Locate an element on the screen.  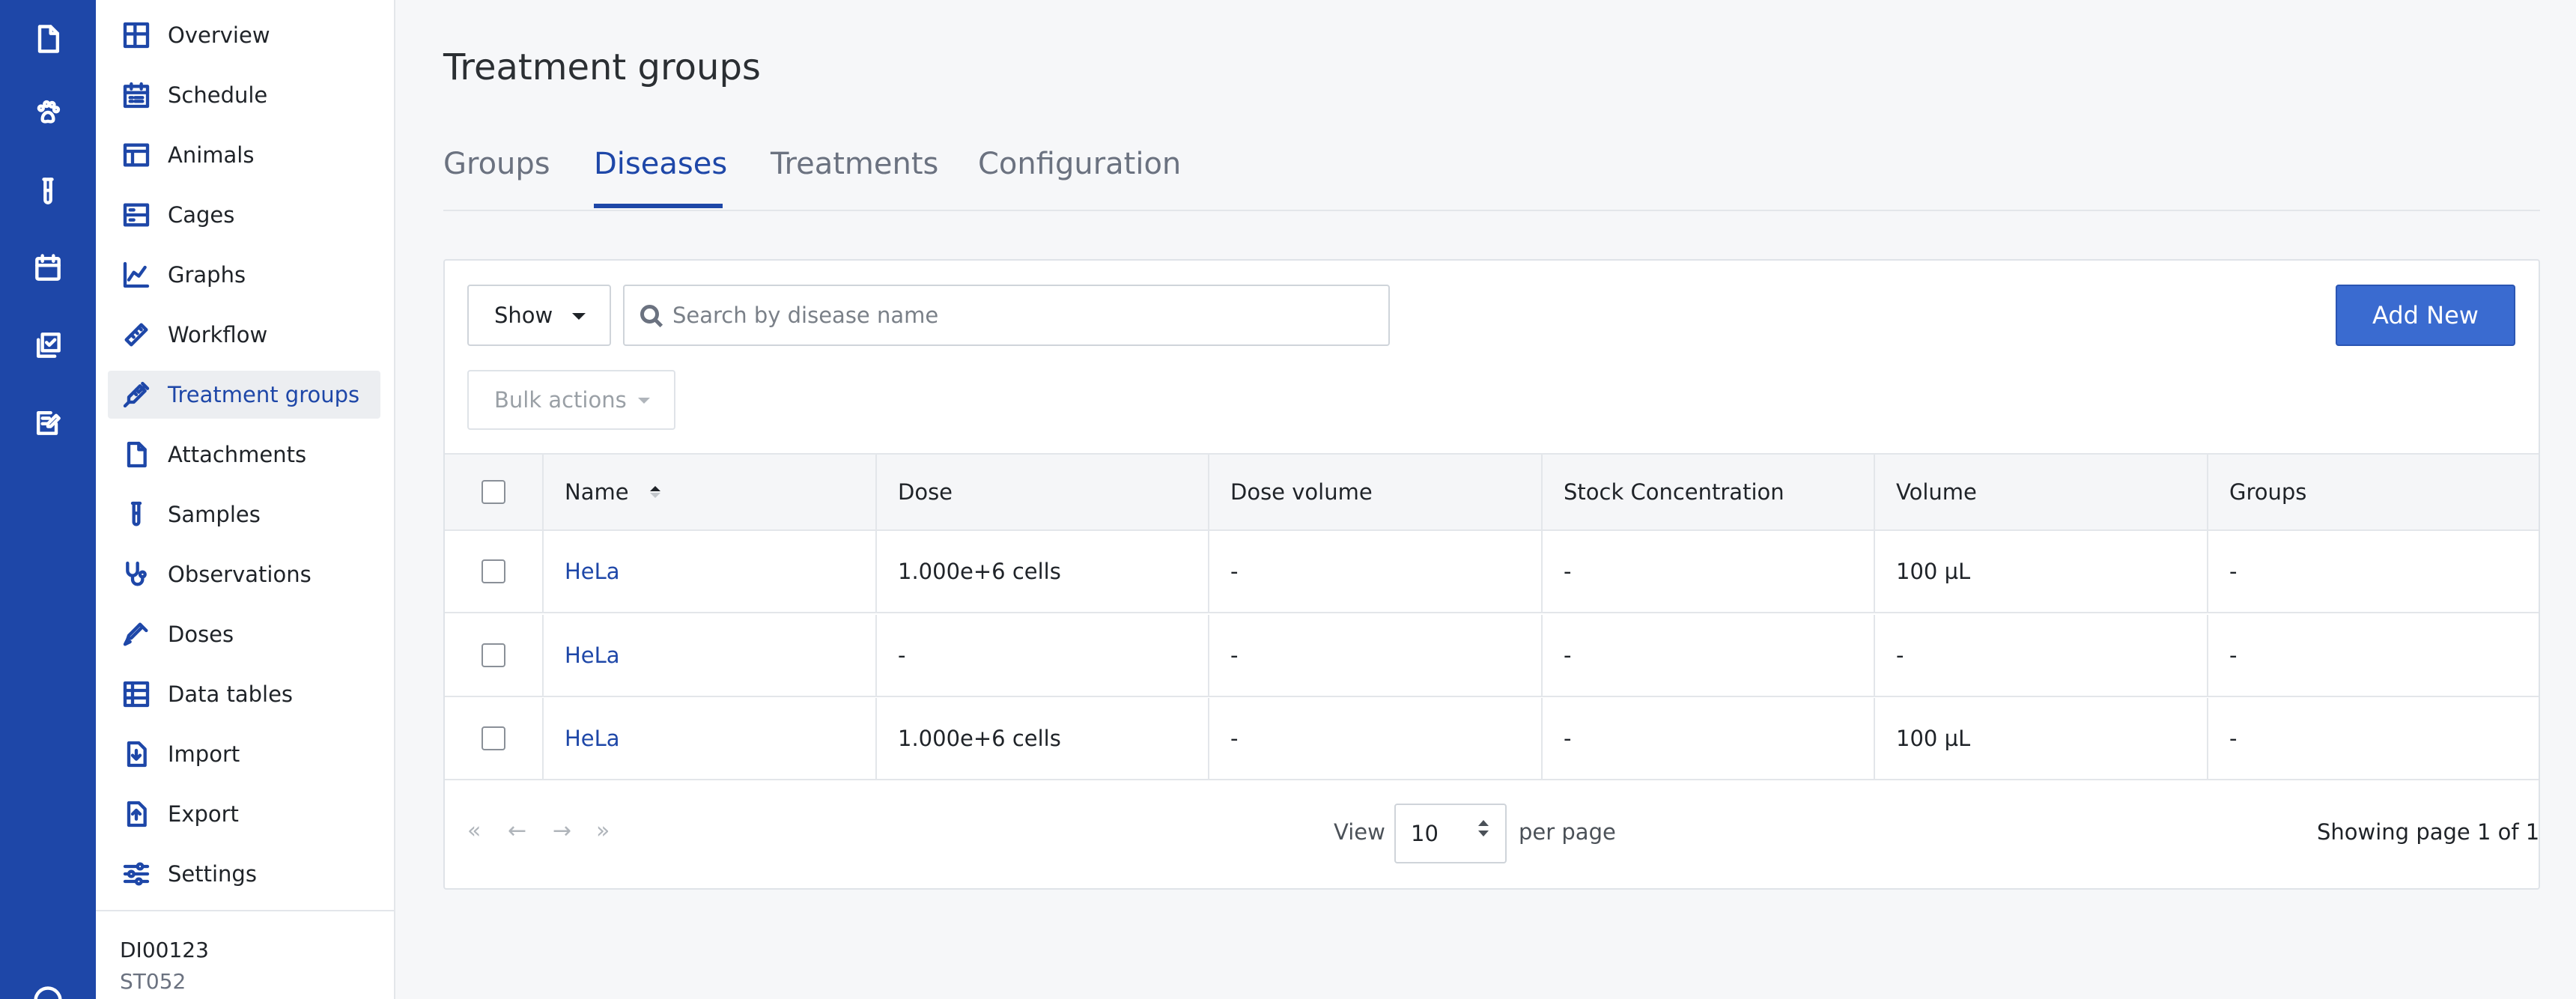
search-icon is located at coordinates (651, 316).